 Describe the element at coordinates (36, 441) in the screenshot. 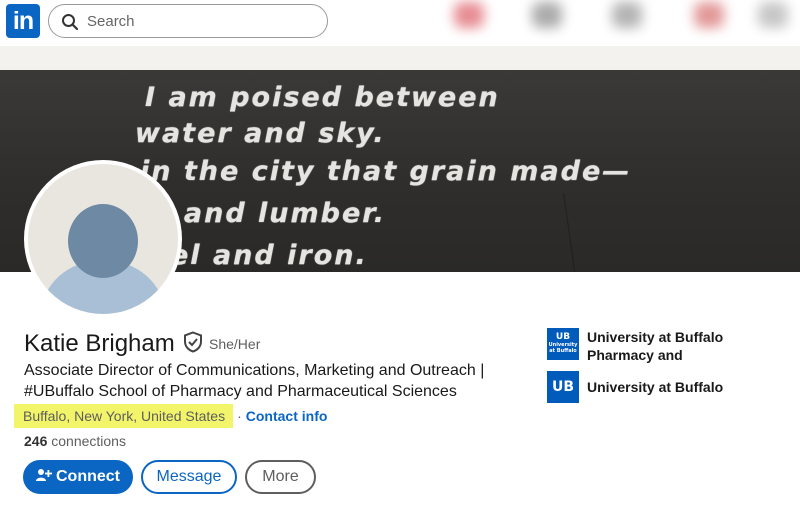

I see `connections-number: 246` at that location.